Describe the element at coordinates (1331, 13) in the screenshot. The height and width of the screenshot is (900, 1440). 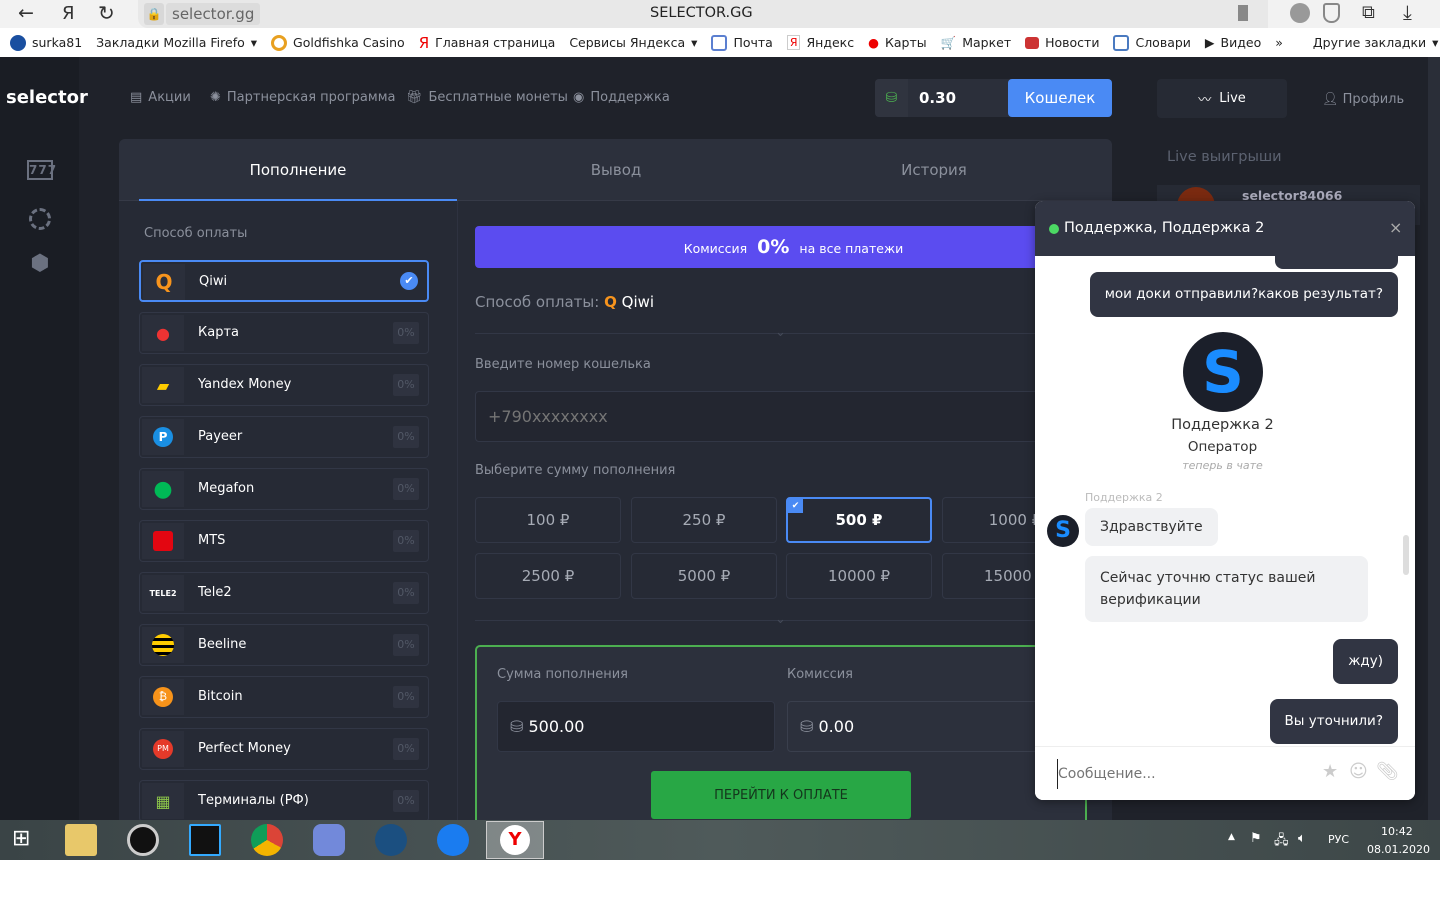
I see `shield-icon` at that location.